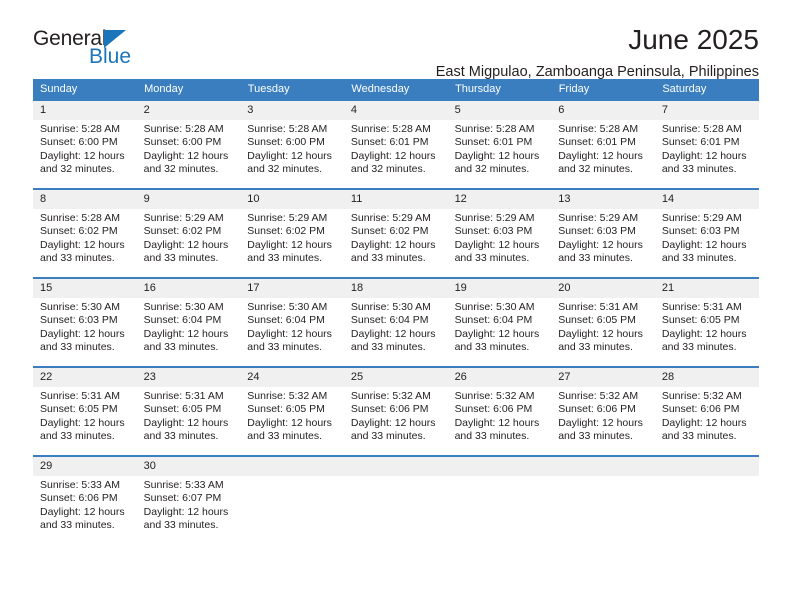 Image resolution: width=792 pixels, height=612 pixels. What do you see at coordinates (389, 231) in the screenshot?
I see `sunset-text: Sunset: 6:02 PM` at bounding box center [389, 231].